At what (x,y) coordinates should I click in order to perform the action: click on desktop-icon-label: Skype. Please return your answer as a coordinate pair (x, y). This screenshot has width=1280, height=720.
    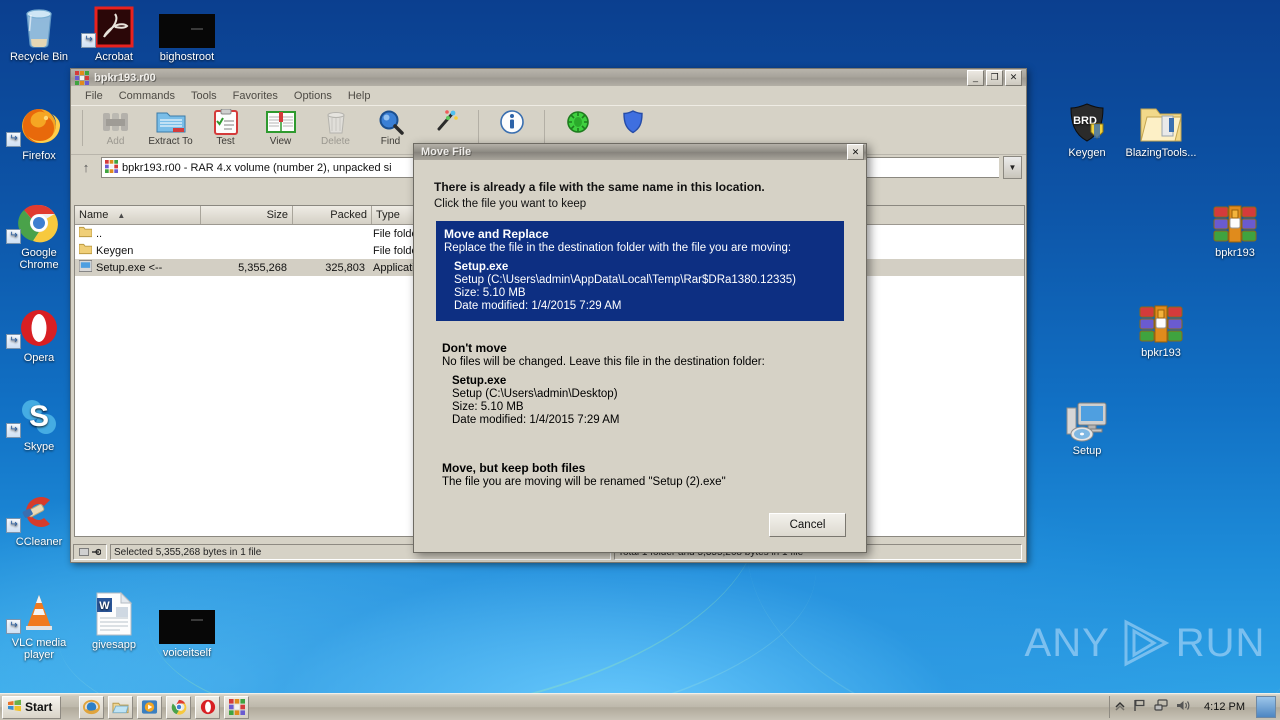
    Looking at the image, I should click on (39, 447).